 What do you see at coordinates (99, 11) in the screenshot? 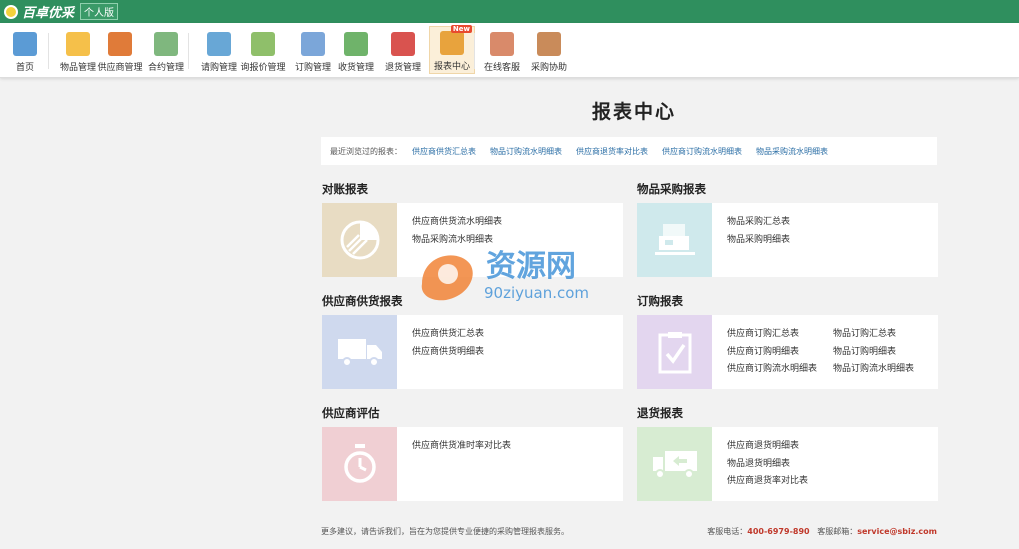
I see `edition-badge: 个人版` at bounding box center [99, 11].